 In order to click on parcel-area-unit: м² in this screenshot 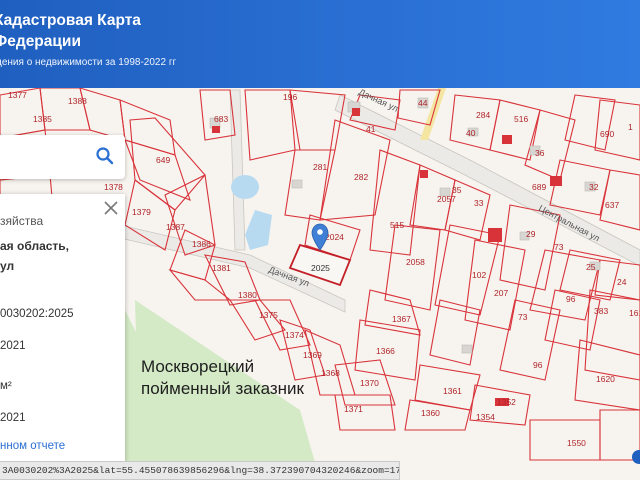, I will do `click(6, 386)`.